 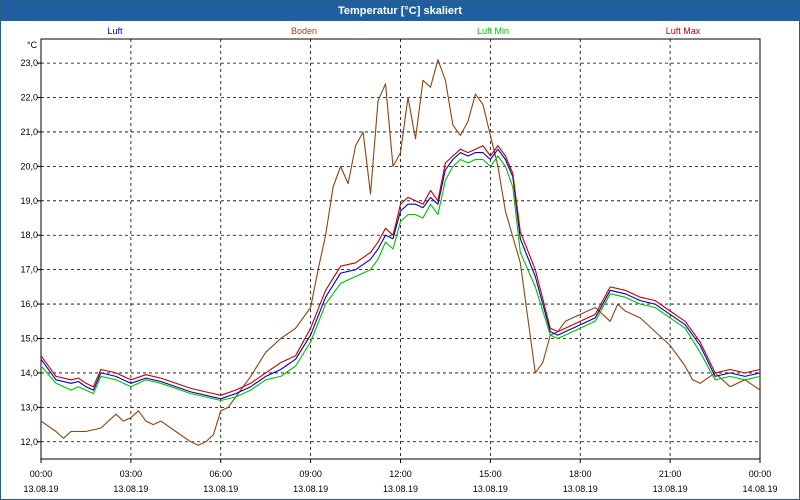 I want to click on y-tick-label: 13,0, so click(x=29, y=407).